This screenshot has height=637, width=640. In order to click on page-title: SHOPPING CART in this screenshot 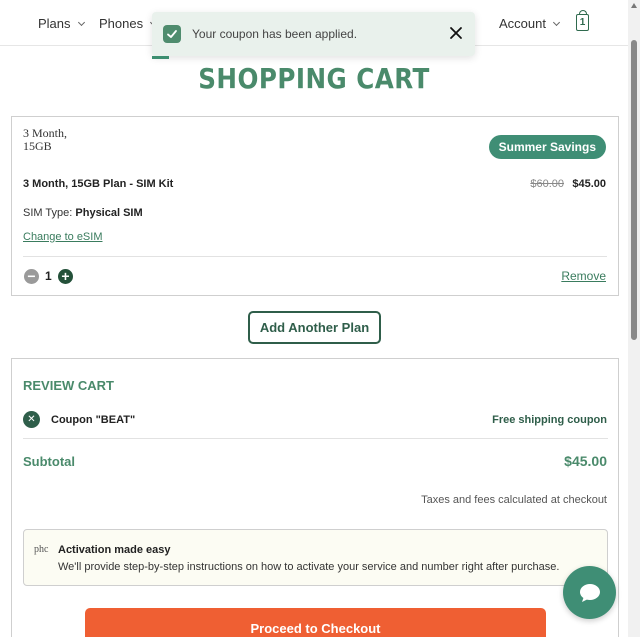, I will do `click(314, 78)`.